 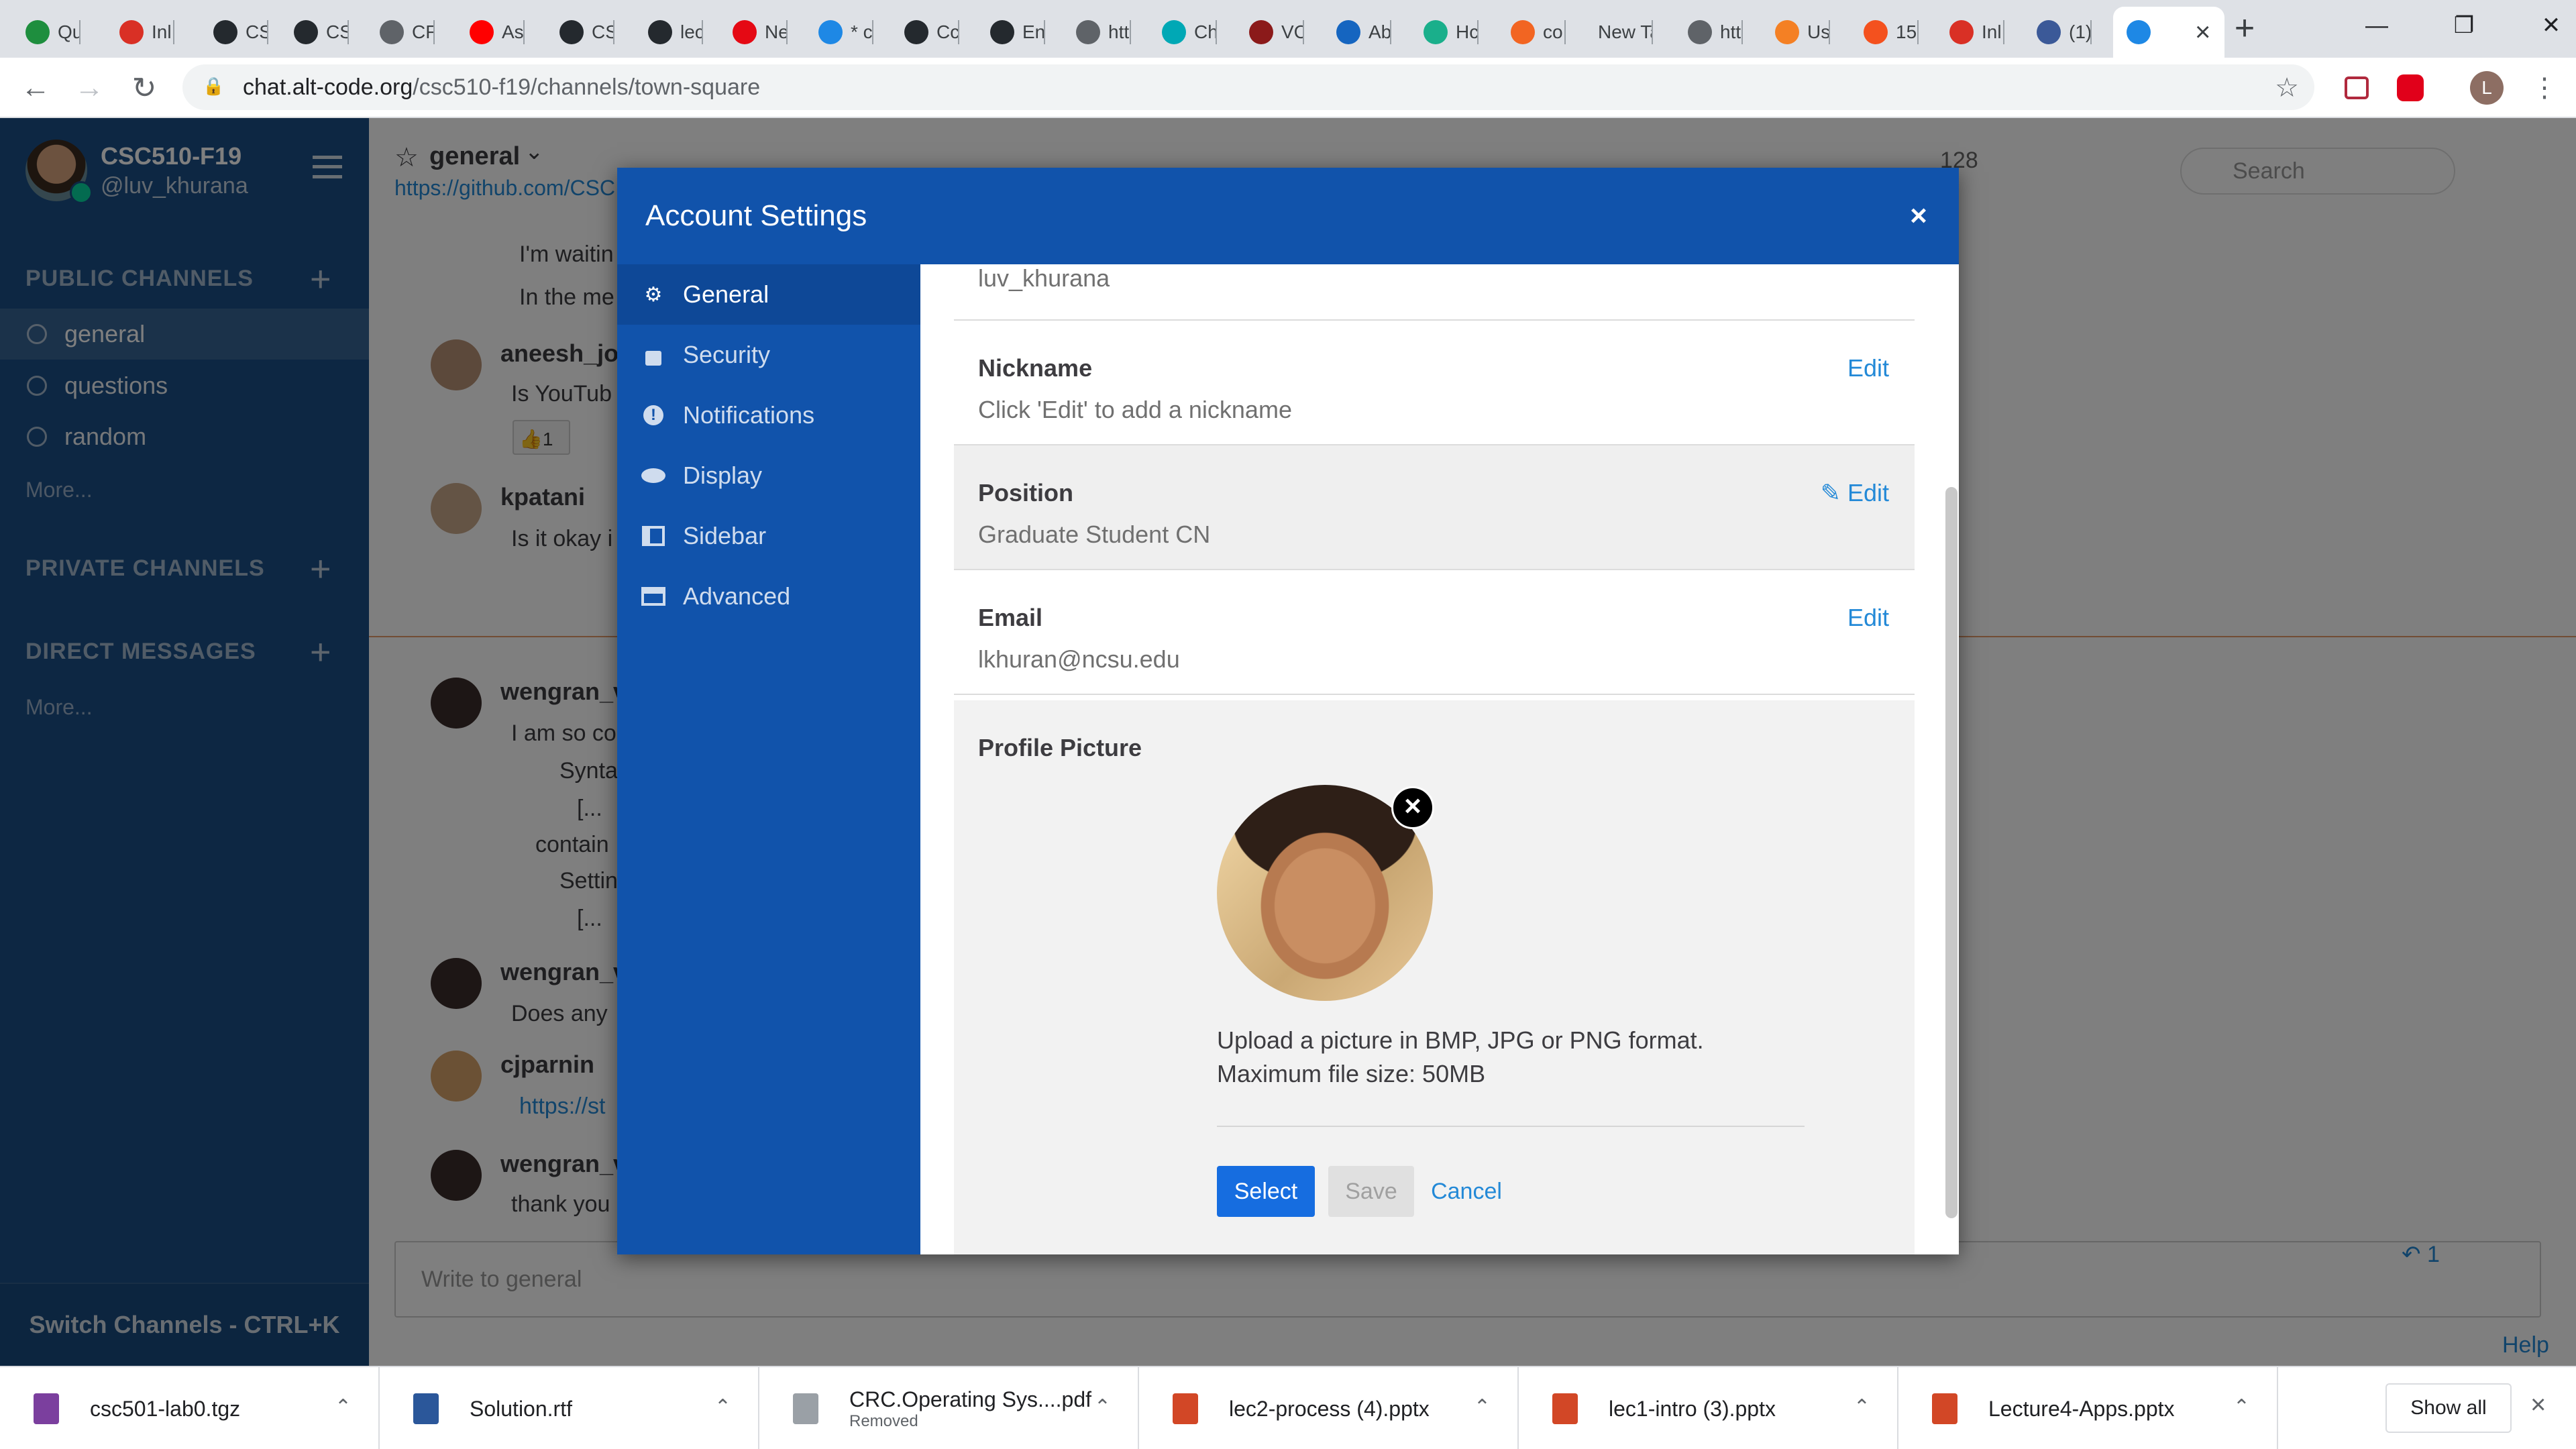 I want to click on facebook-icon, so click(x=2049, y=32).